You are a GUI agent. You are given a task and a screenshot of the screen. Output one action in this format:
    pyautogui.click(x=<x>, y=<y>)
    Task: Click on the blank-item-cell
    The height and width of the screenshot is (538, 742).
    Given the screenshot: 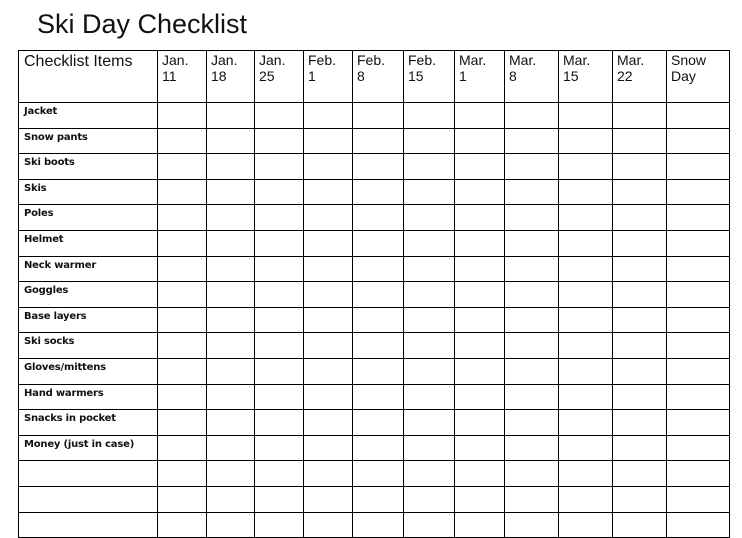 What is the action you would take?
    pyautogui.click(x=88, y=473)
    